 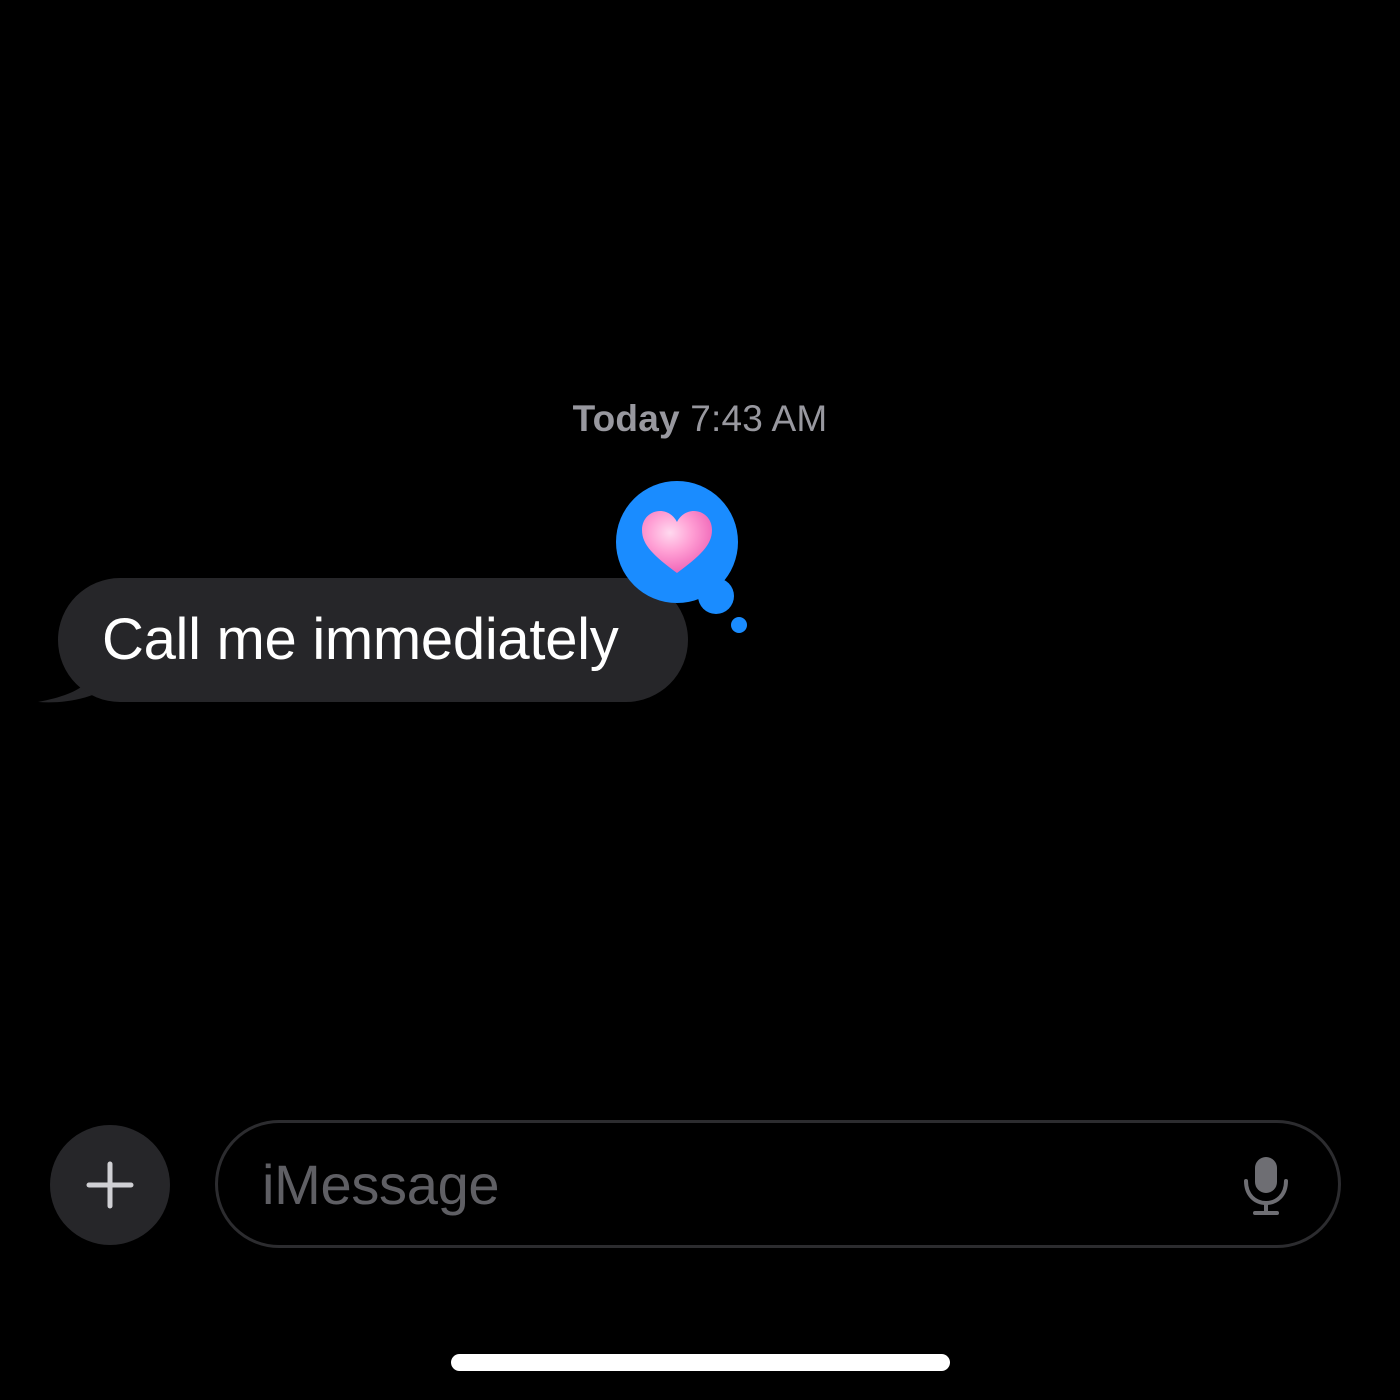 I want to click on incoming-message: Call me immediately, so click(x=366, y=642).